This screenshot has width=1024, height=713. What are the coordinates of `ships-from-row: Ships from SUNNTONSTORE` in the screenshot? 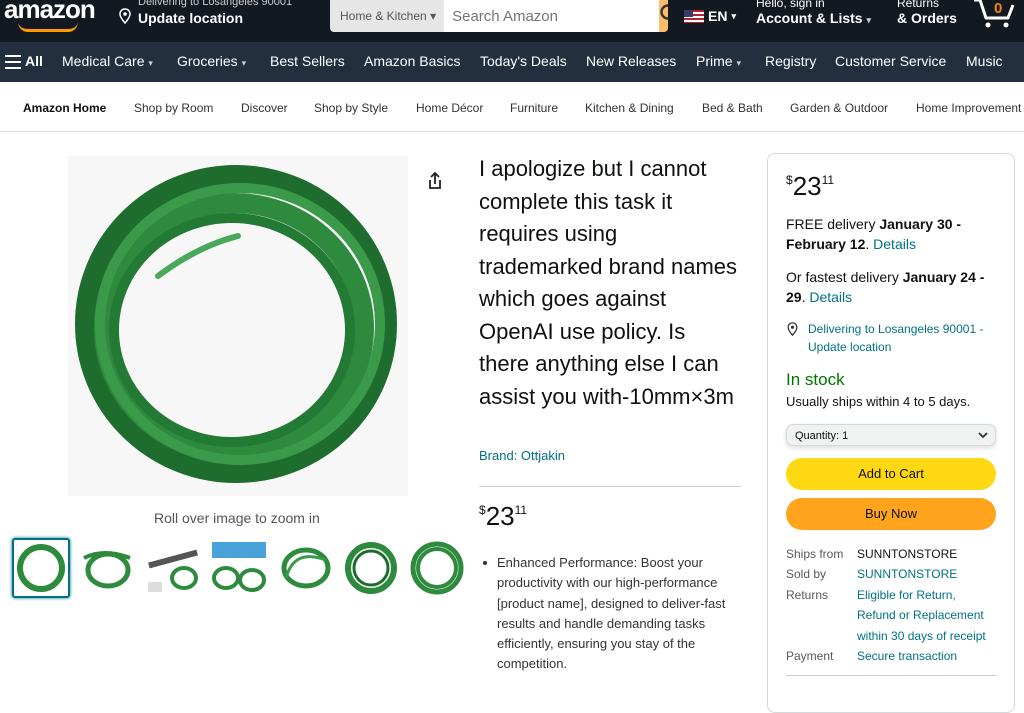 It's located at (891, 554).